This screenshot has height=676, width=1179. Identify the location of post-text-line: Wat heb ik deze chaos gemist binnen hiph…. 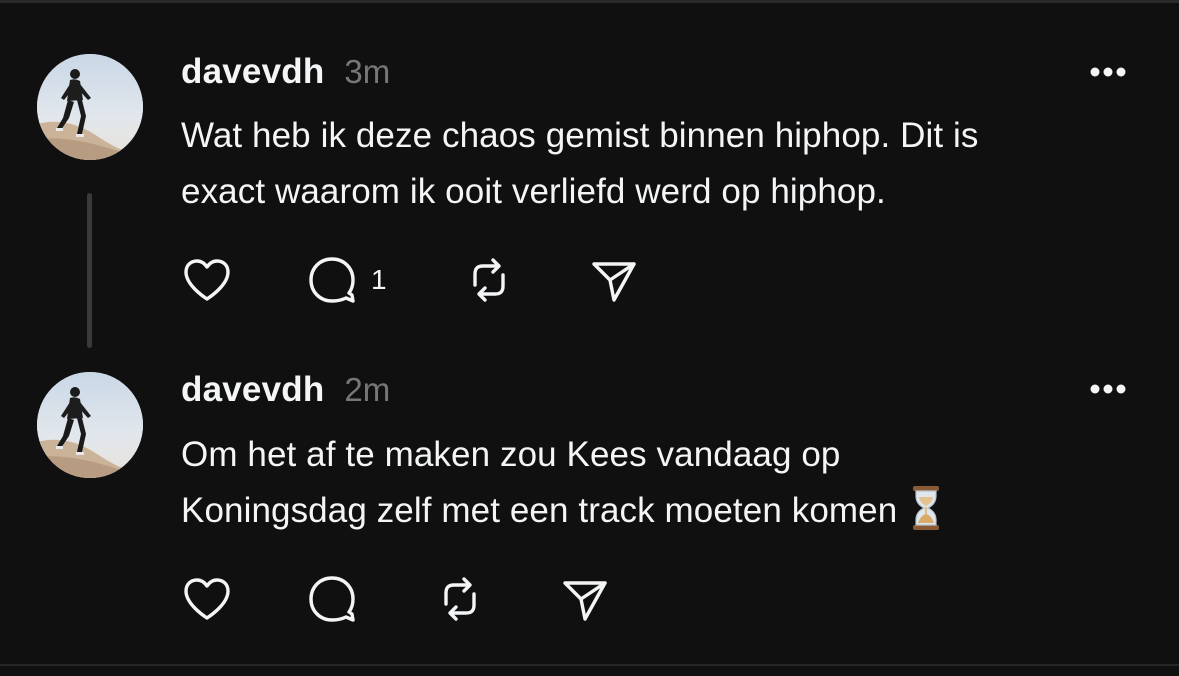
(580, 135).